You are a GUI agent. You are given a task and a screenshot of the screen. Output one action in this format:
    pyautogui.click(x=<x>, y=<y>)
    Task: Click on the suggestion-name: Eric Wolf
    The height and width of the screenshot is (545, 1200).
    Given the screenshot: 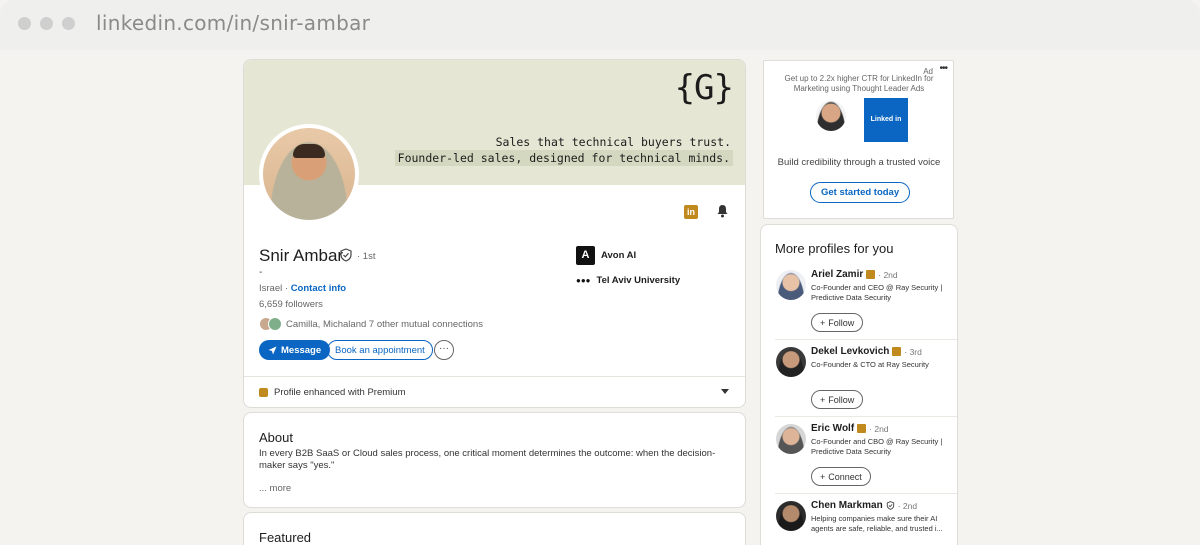 What is the action you would take?
    pyautogui.click(x=833, y=428)
    